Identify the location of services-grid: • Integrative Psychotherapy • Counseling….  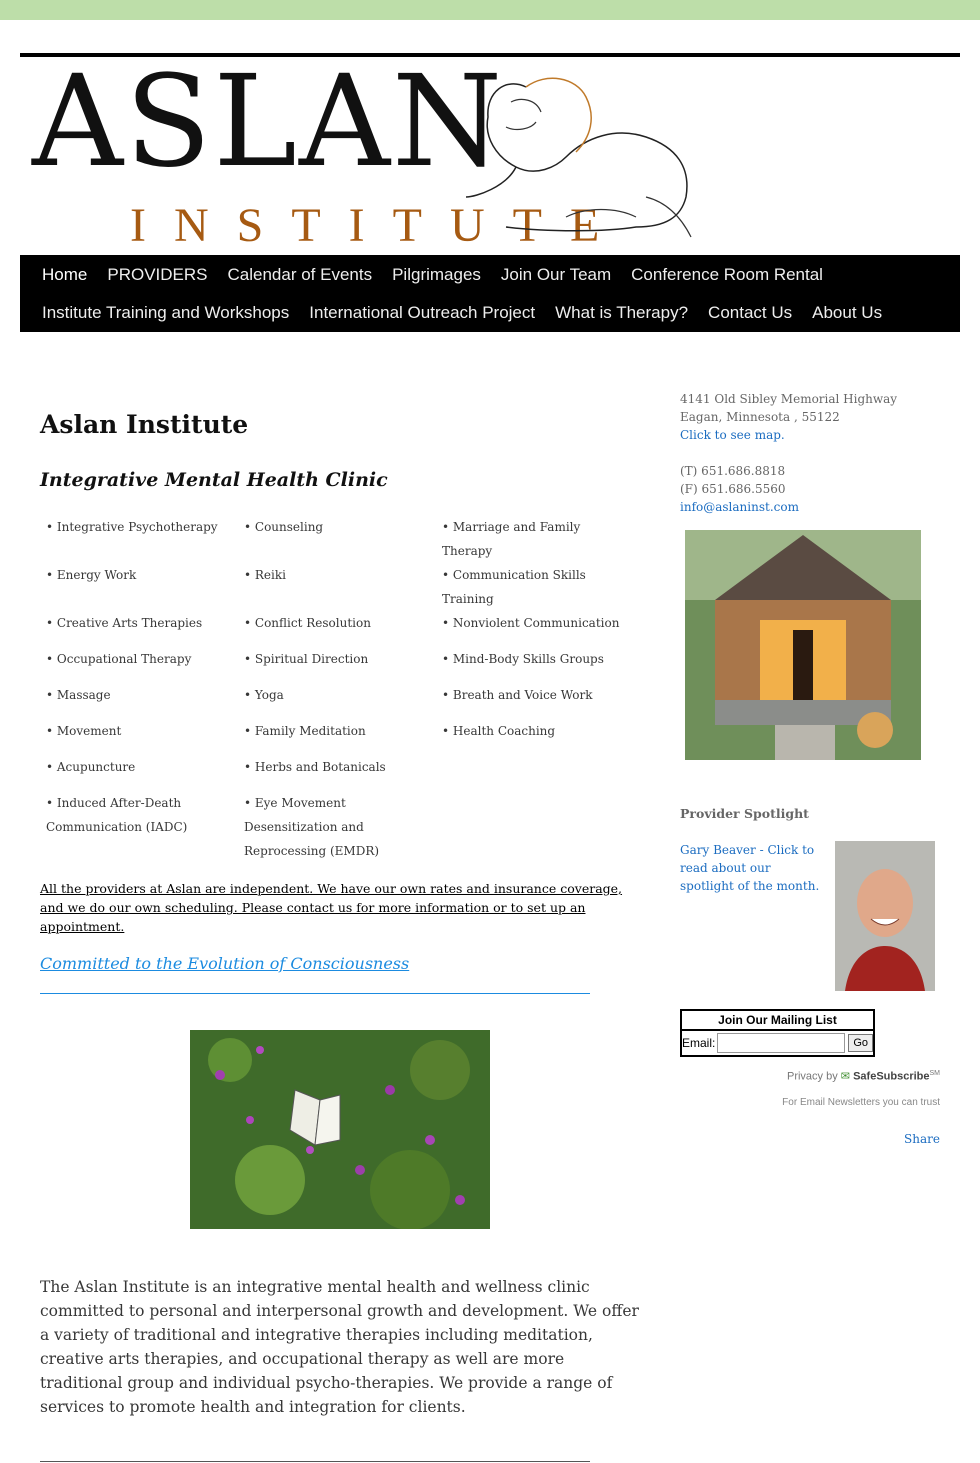
(340, 689).